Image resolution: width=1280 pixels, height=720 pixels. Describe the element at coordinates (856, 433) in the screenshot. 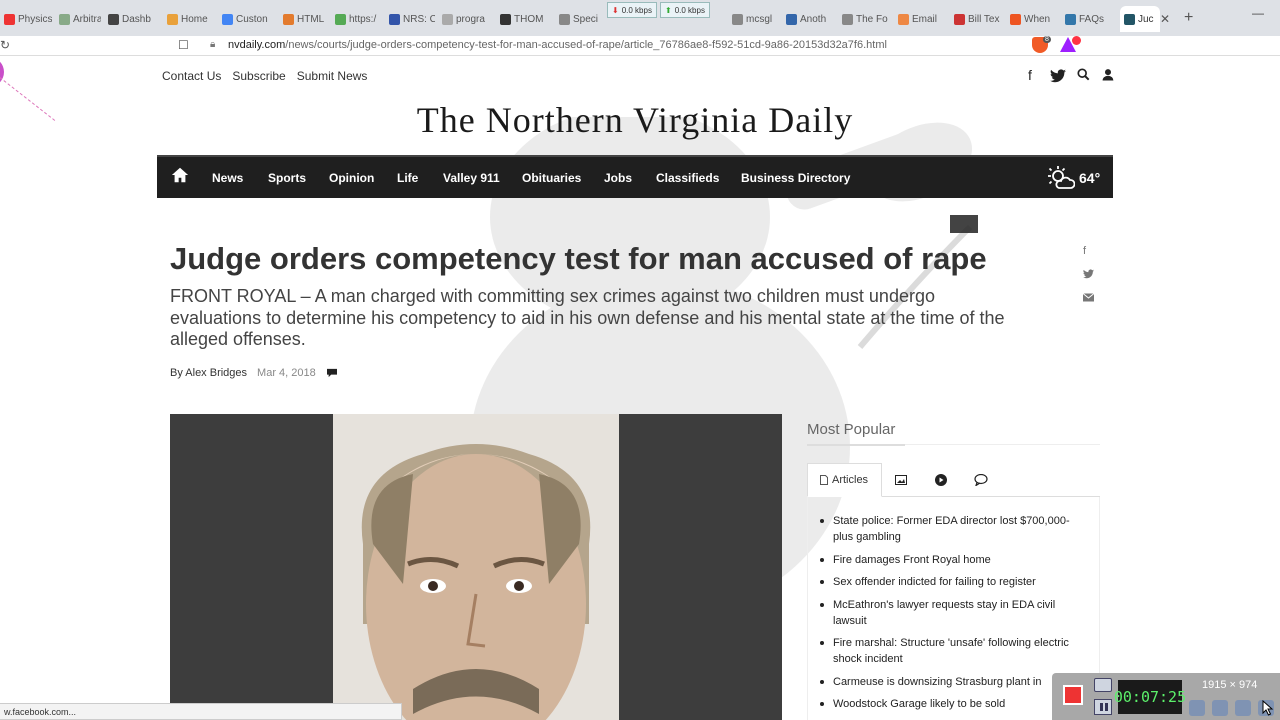

I see `most-popular-title: Most Popular` at that location.